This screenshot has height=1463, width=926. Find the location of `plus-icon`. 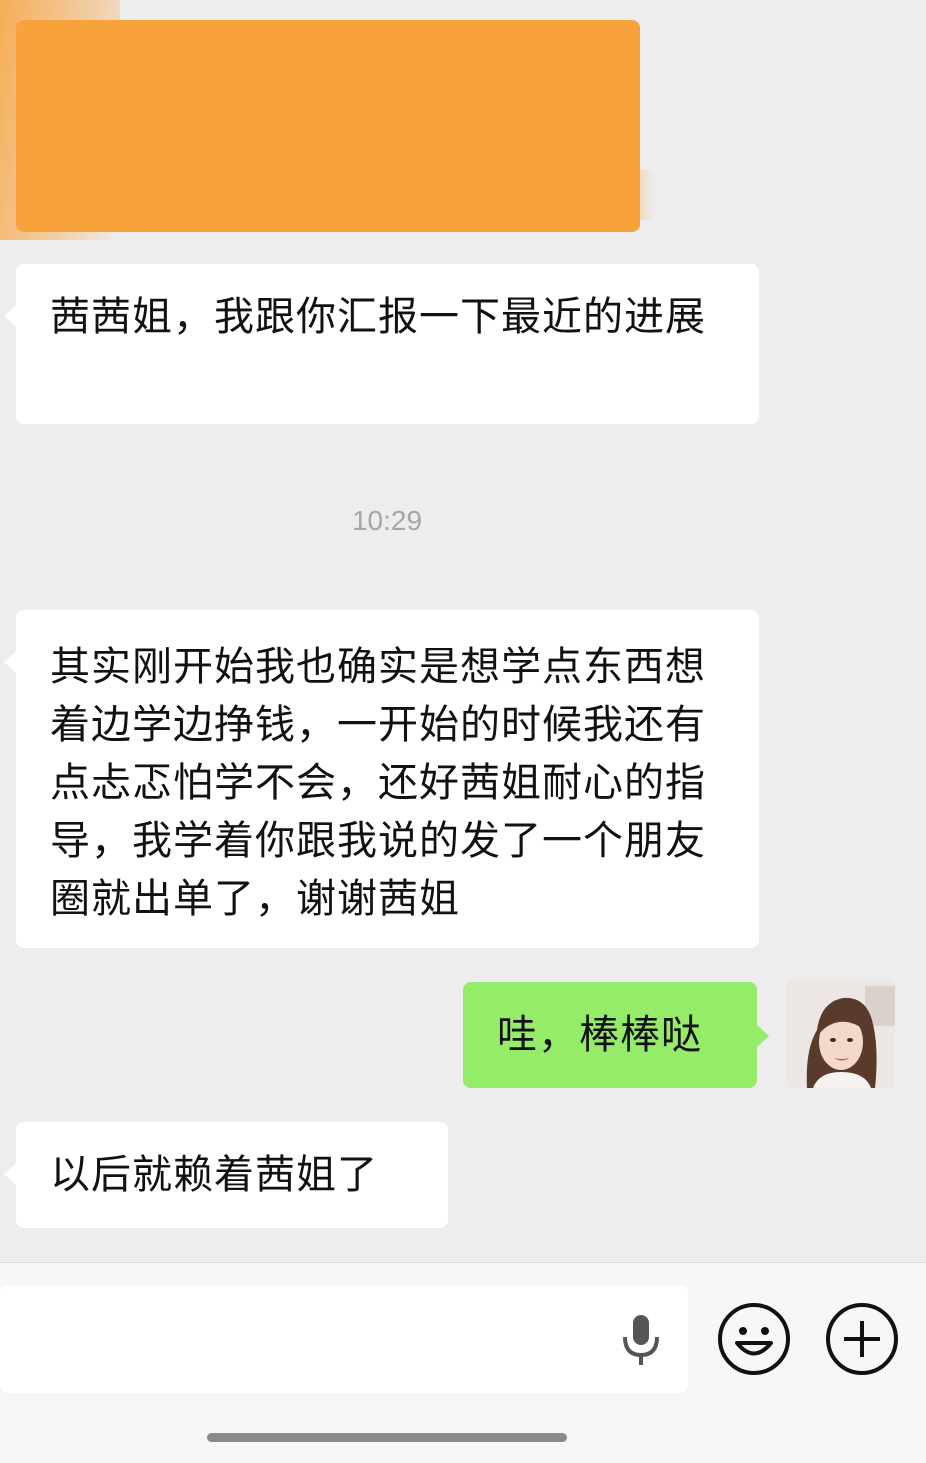

plus-icon is located at coordinates (862, 1339).